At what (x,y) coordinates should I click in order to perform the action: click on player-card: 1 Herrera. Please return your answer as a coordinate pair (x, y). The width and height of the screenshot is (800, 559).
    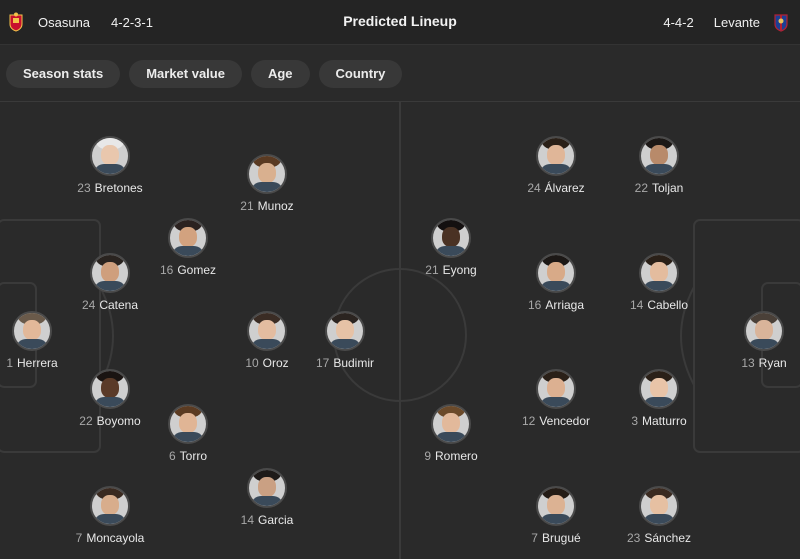
    Looking at the image, I should click on (46, 340).